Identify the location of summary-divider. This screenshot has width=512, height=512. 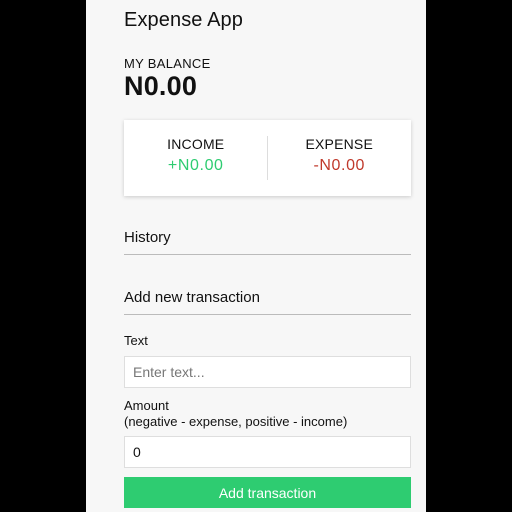
(267, 158).